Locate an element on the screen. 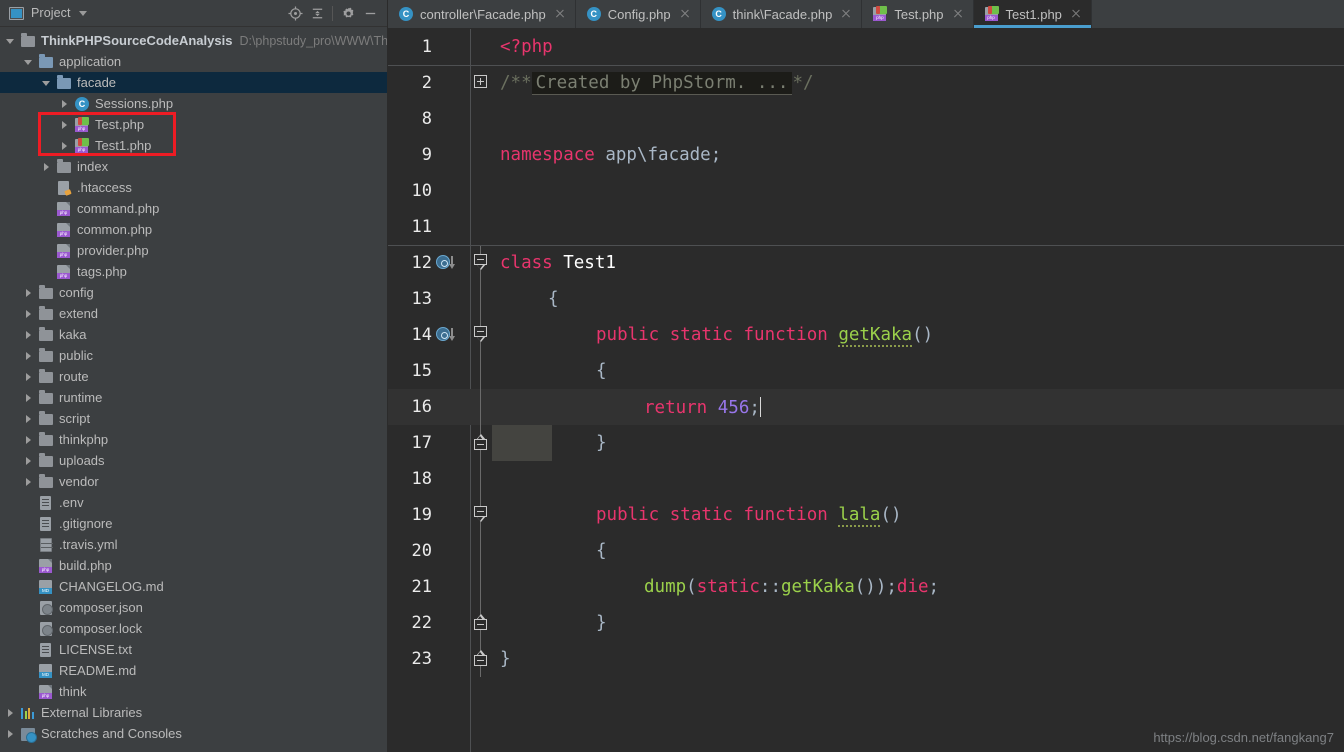  code-line-17: 17} is located at coordinates (866, 443).